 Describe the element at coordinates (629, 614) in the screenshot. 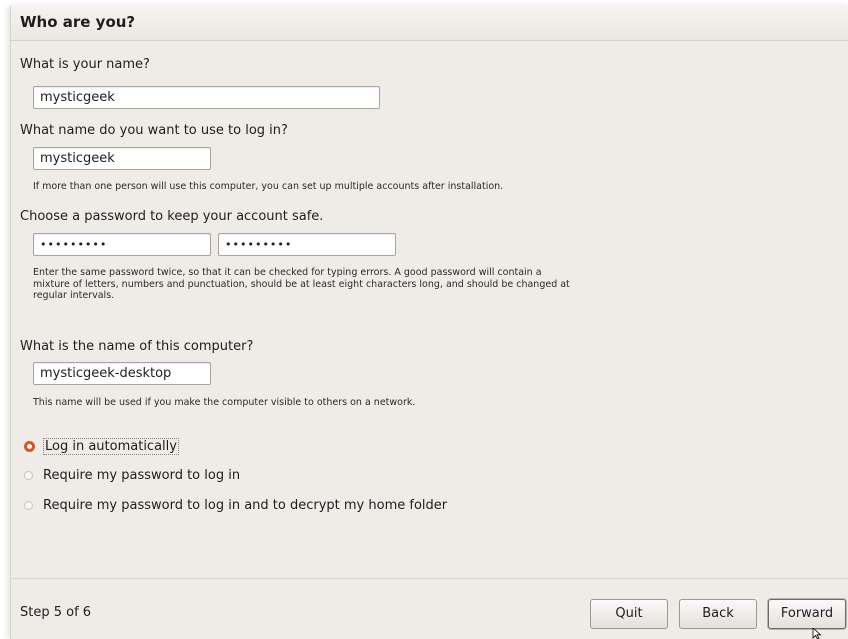

I see `quit-button: Quit` at that location.